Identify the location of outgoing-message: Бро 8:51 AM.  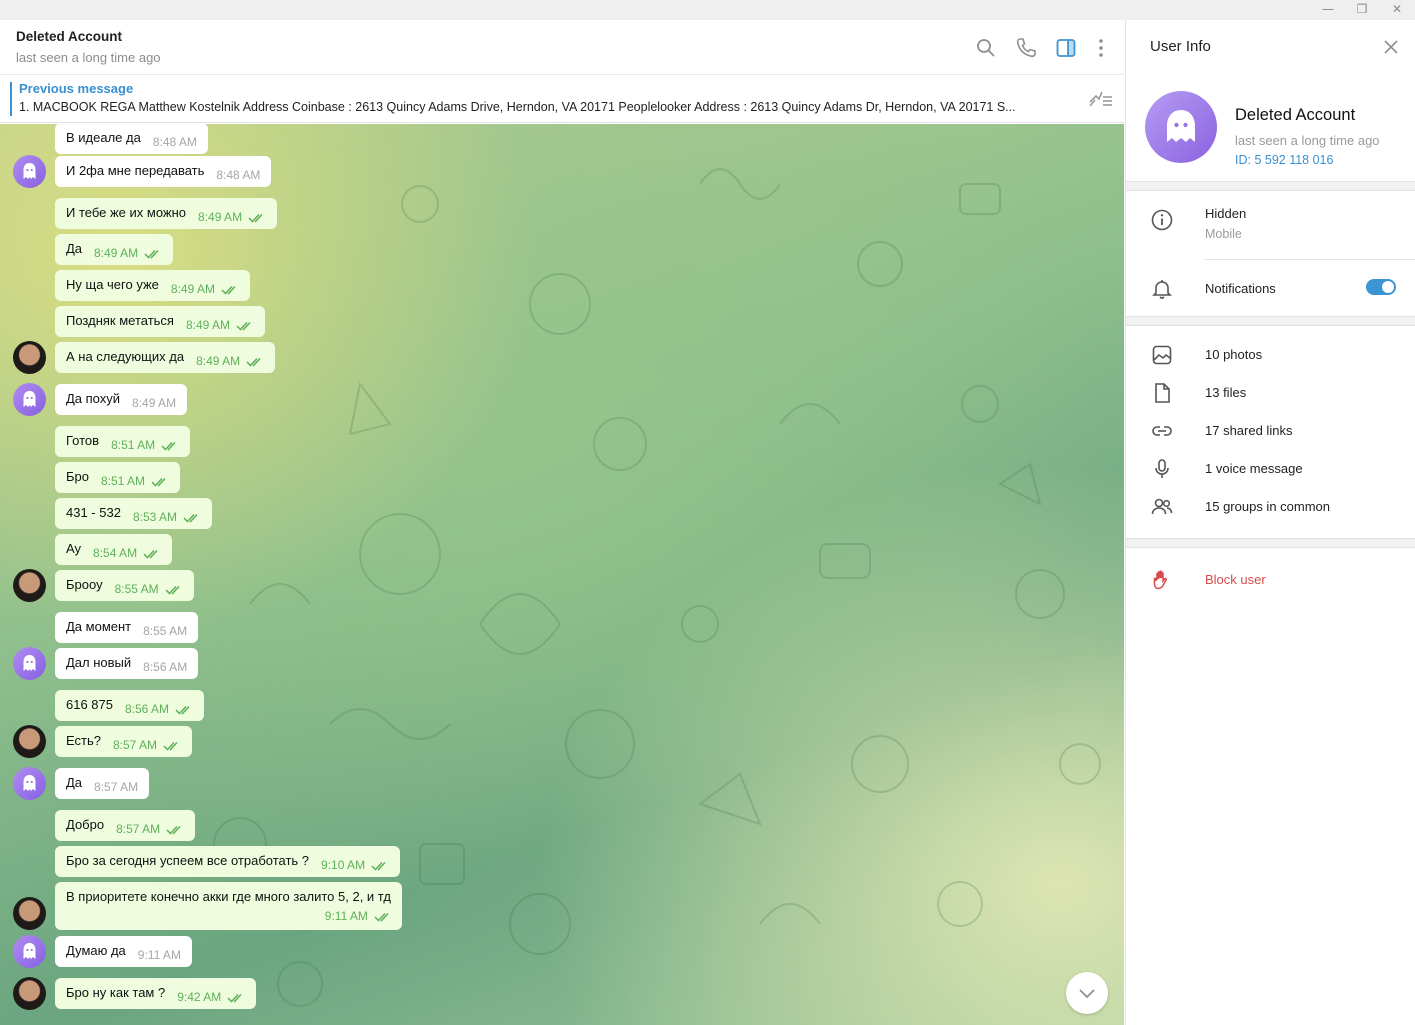
(118, 477).